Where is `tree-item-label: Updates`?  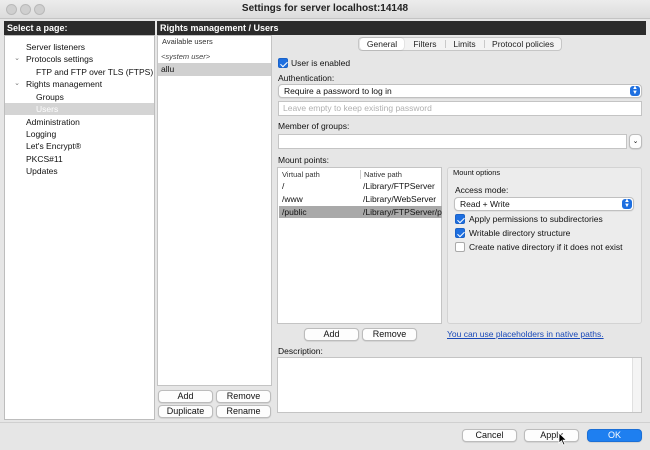 tree-item-label: Updates is located at coordinates (42, 171).